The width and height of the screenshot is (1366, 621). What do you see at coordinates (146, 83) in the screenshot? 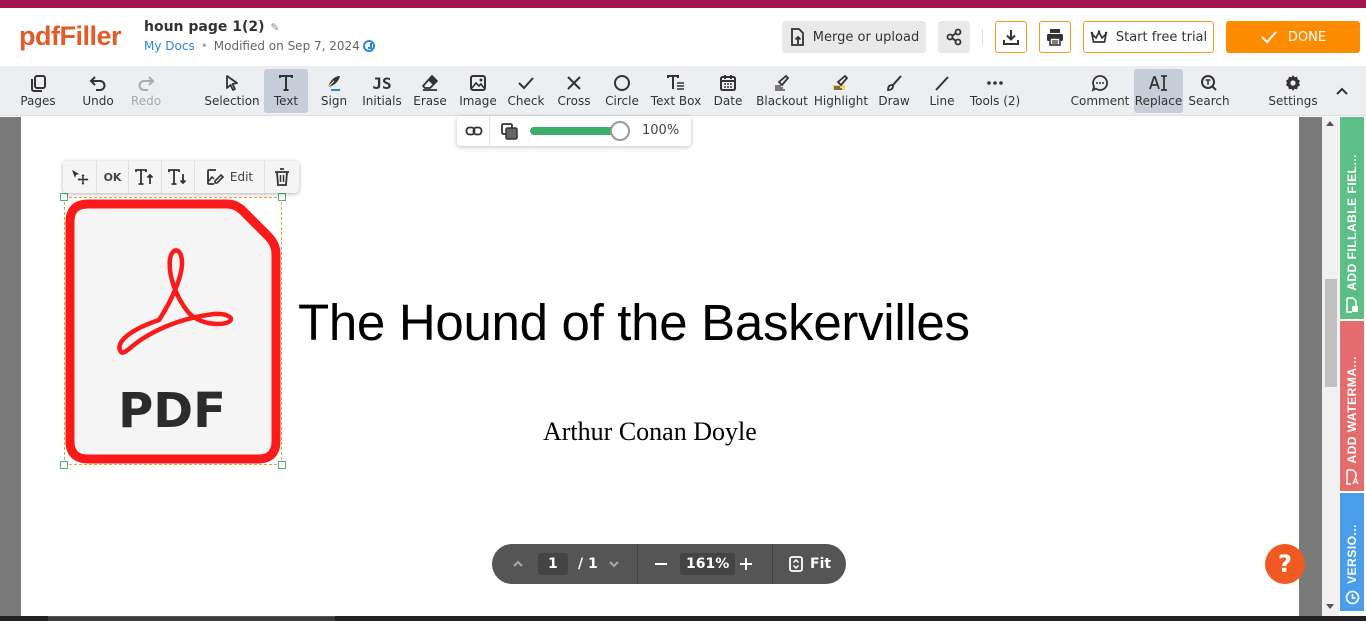
I see `redo-icon` at bounding box center [146, 83].